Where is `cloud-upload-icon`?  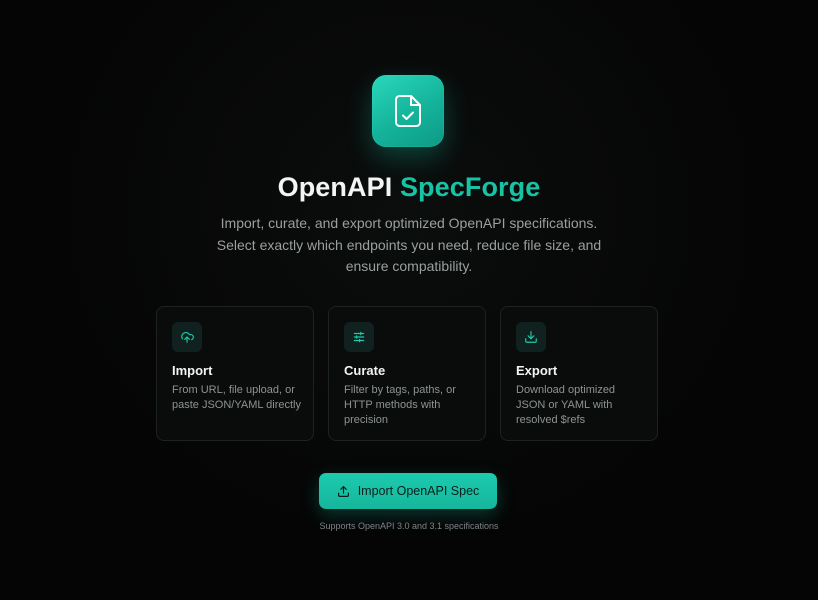 cloud-upload-icon is located at coordinates (187, 337).